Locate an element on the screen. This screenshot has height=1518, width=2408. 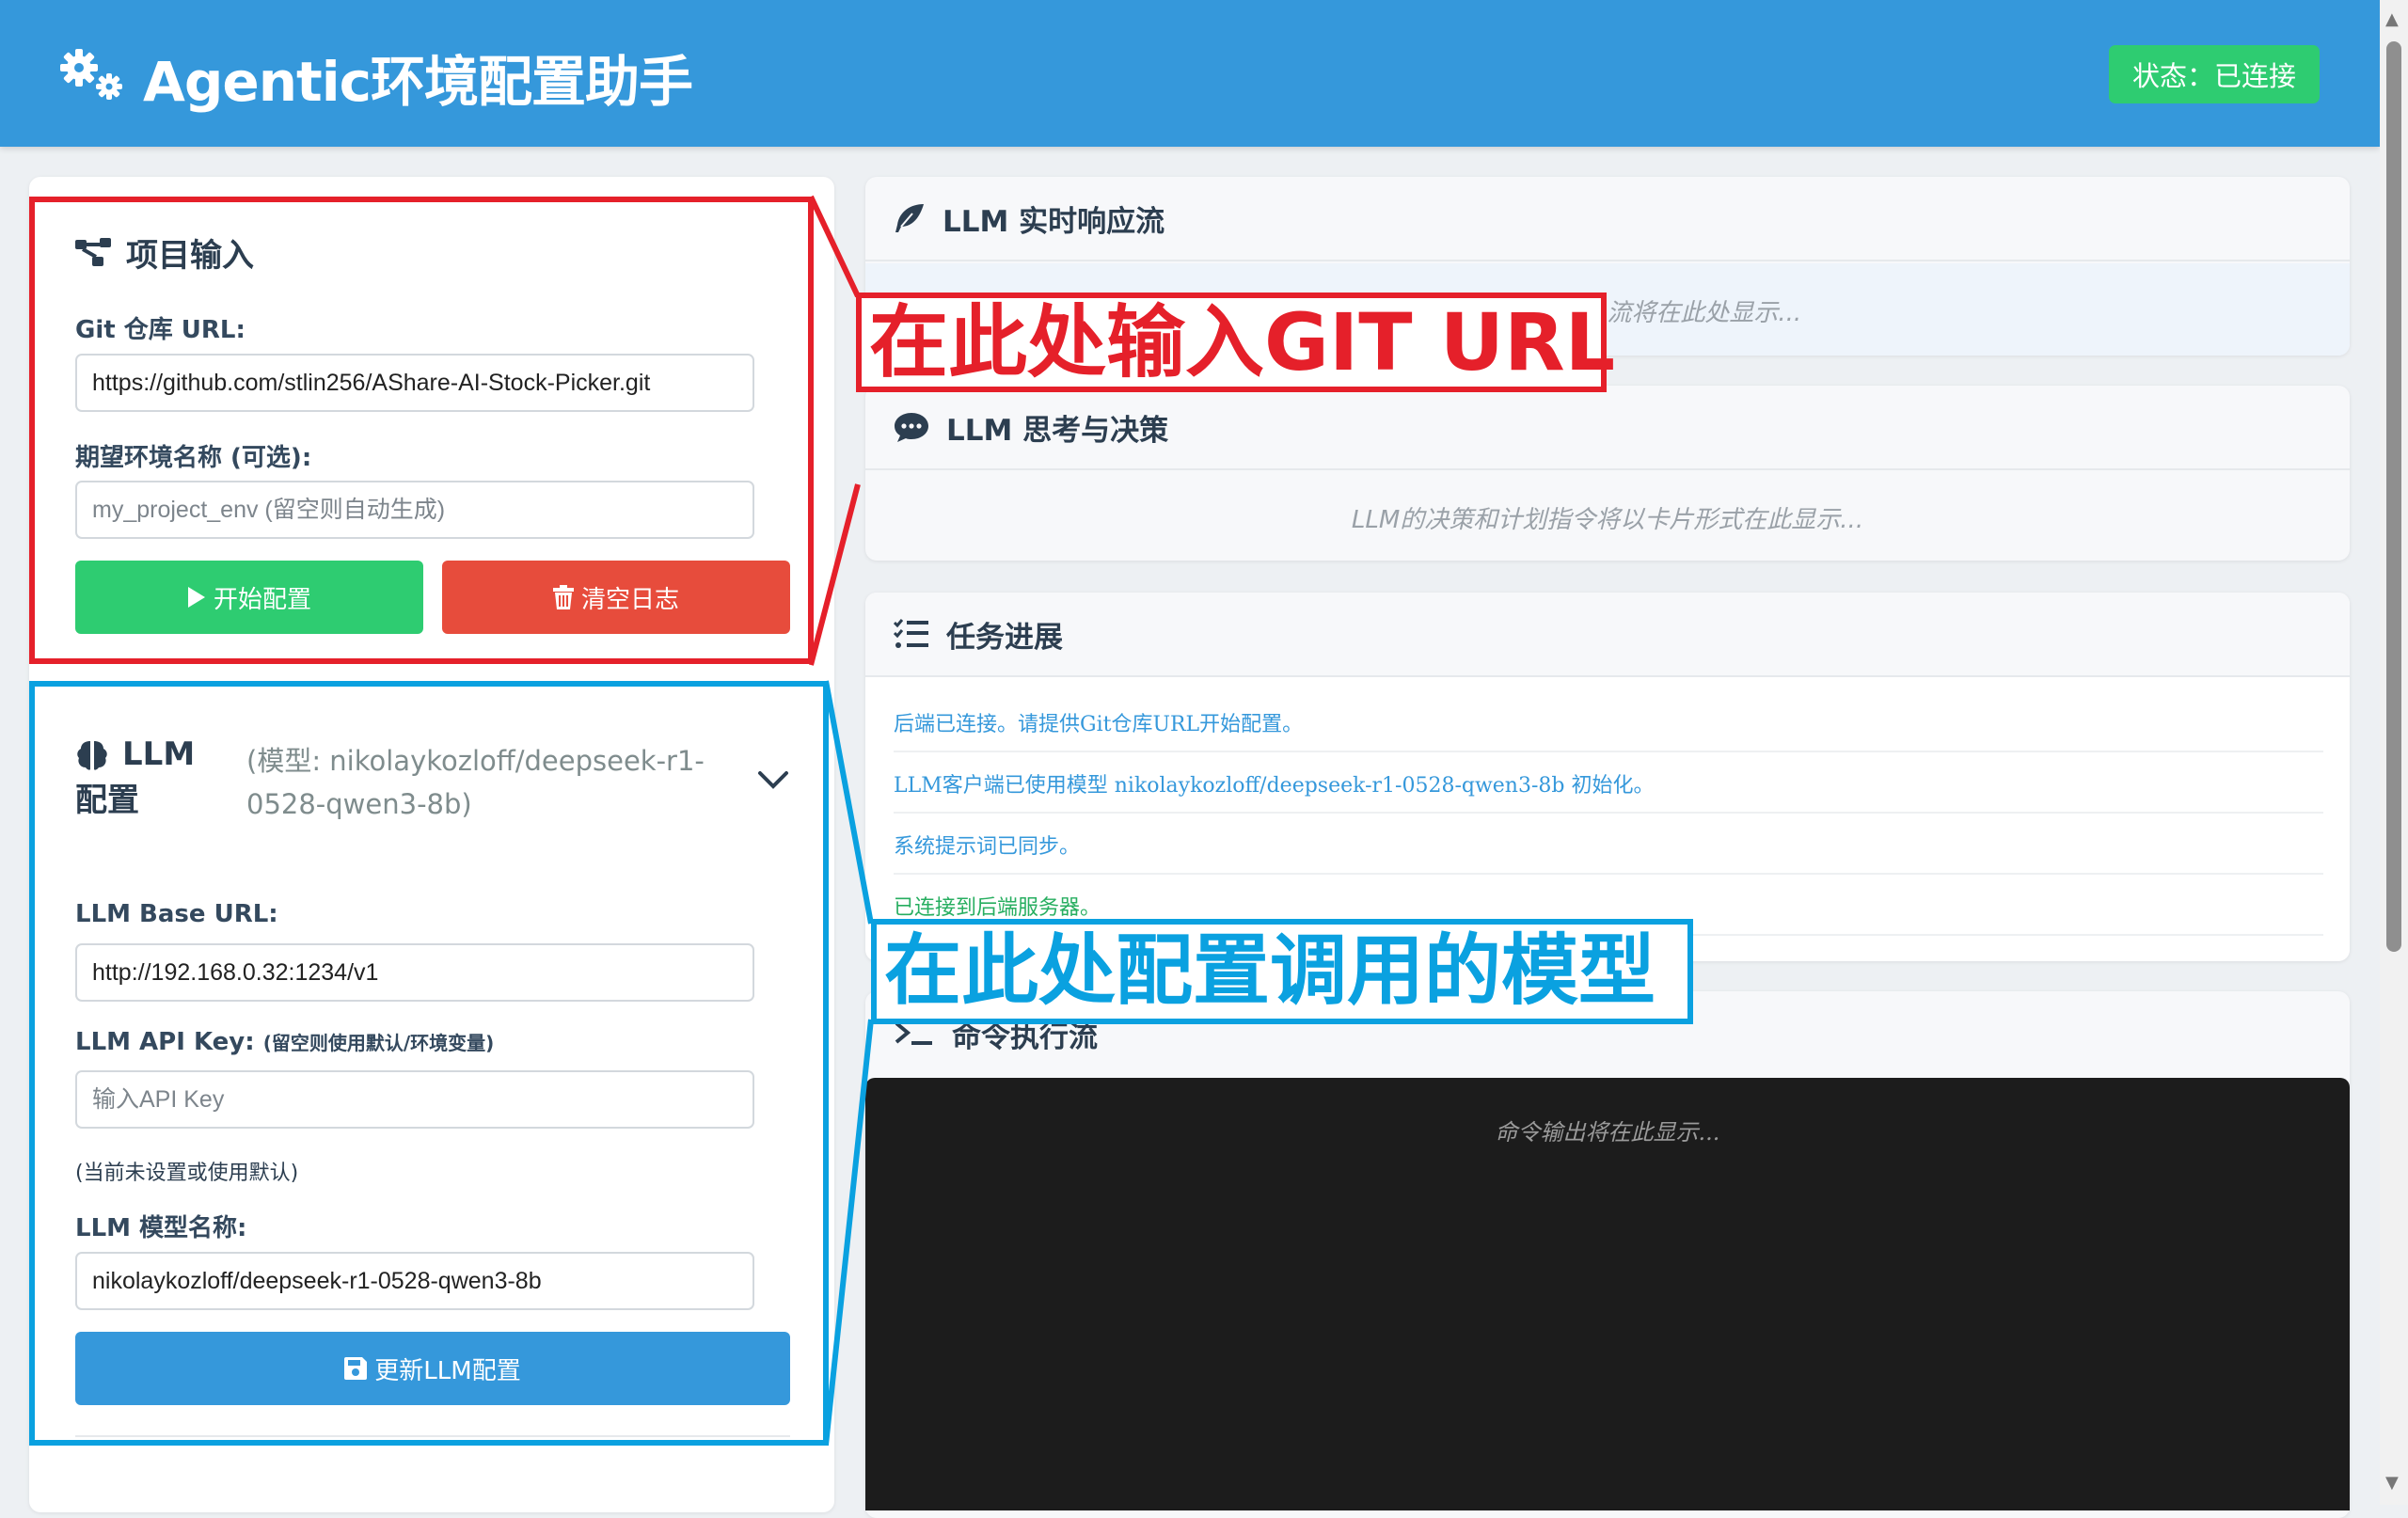
llm-config-label-line1: LLM is located at coordinates (159, 754).